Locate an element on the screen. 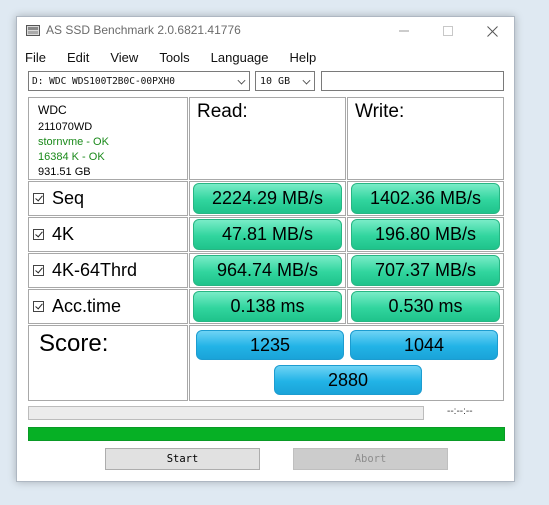 The height and width of the screenshot is (505, 549). acc-time-write-value: 0.530 ms is located at coordinates (425, 306).